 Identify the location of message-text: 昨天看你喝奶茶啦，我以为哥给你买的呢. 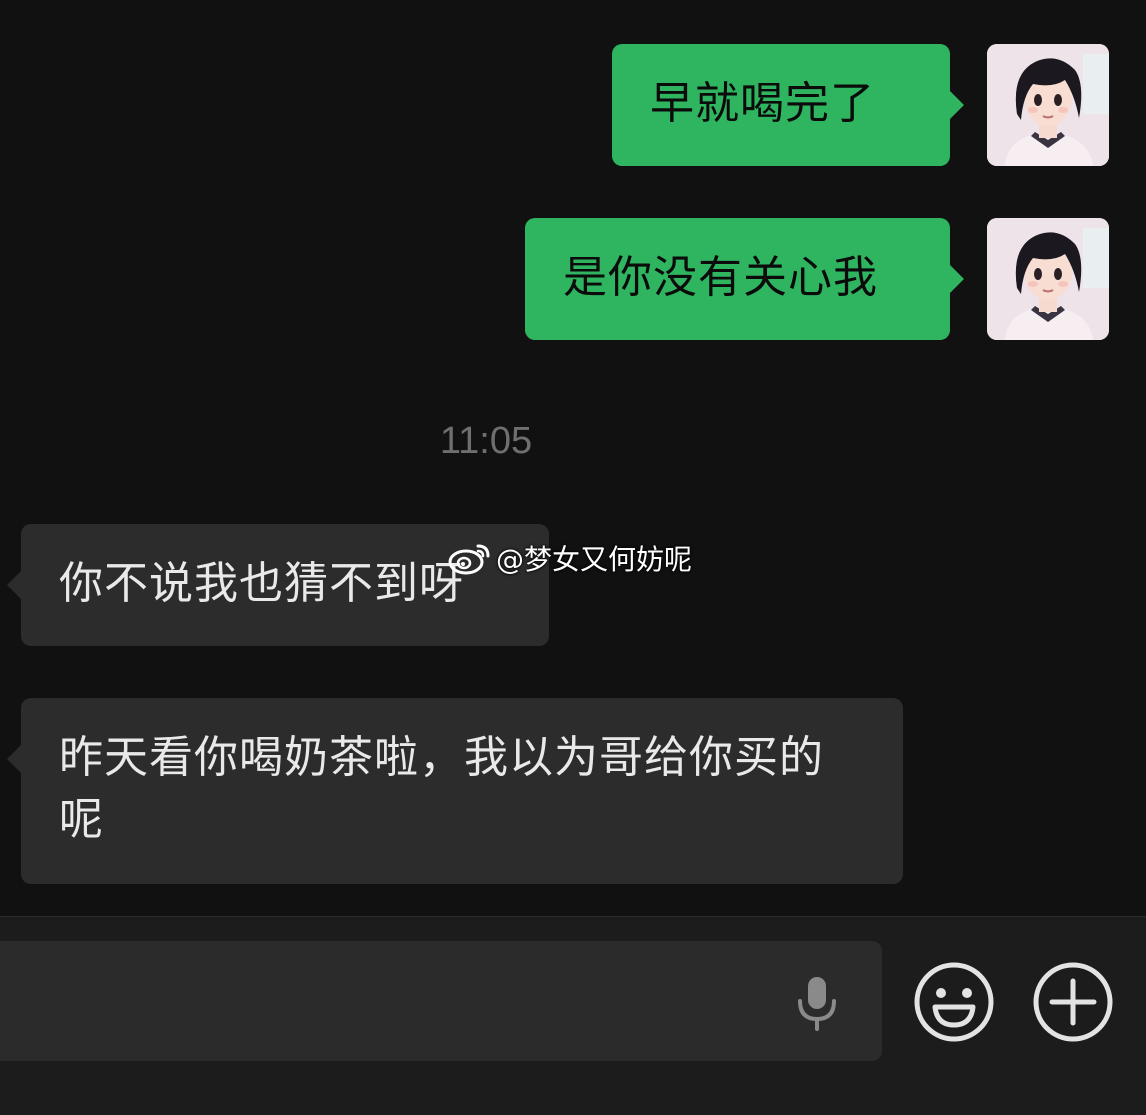
(441, 788).